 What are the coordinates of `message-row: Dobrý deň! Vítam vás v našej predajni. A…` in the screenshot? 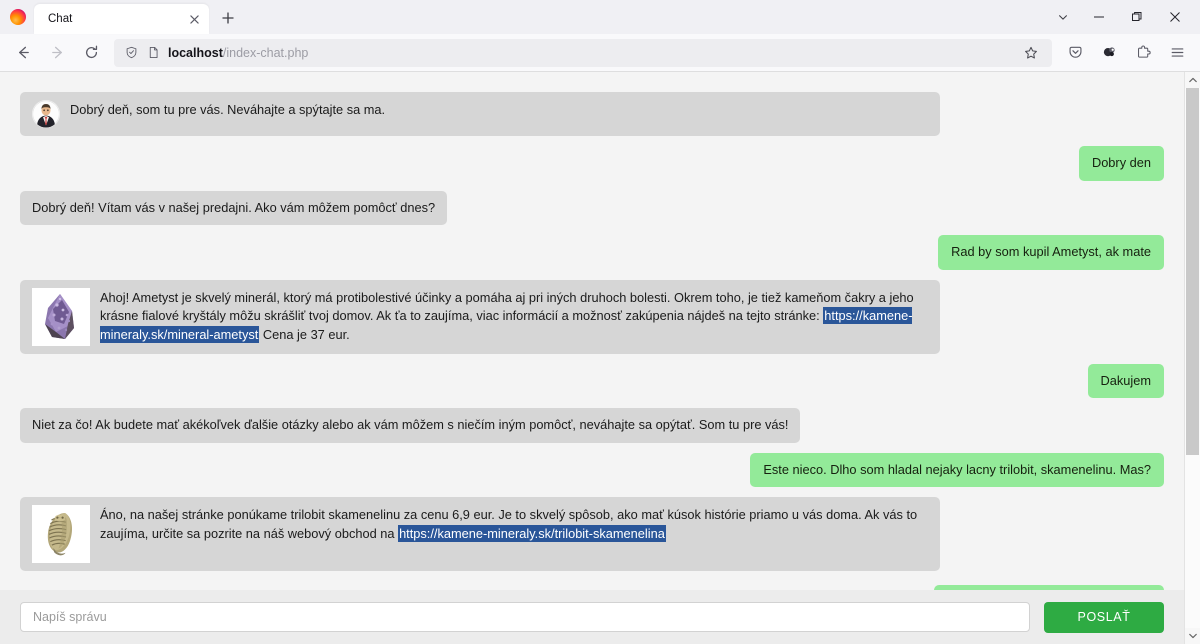 It's located at (592, 208).